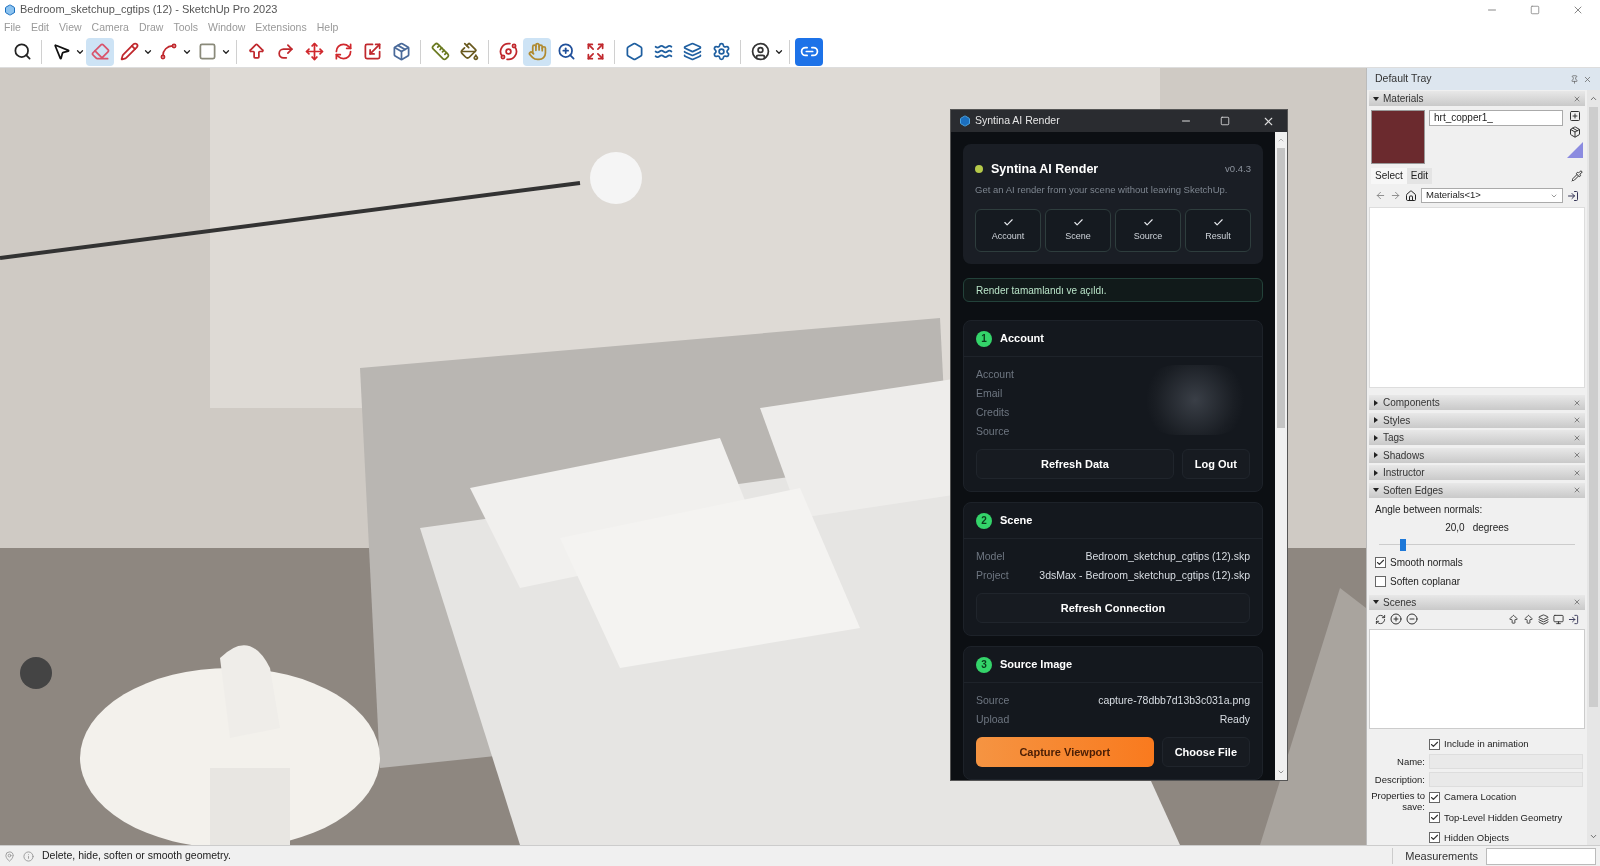 Image resolution: width=1600 pixels, height=866 pixels. Describe the element at coordinates (207, 51) in the screenshot. I see `square-icon` at that location.